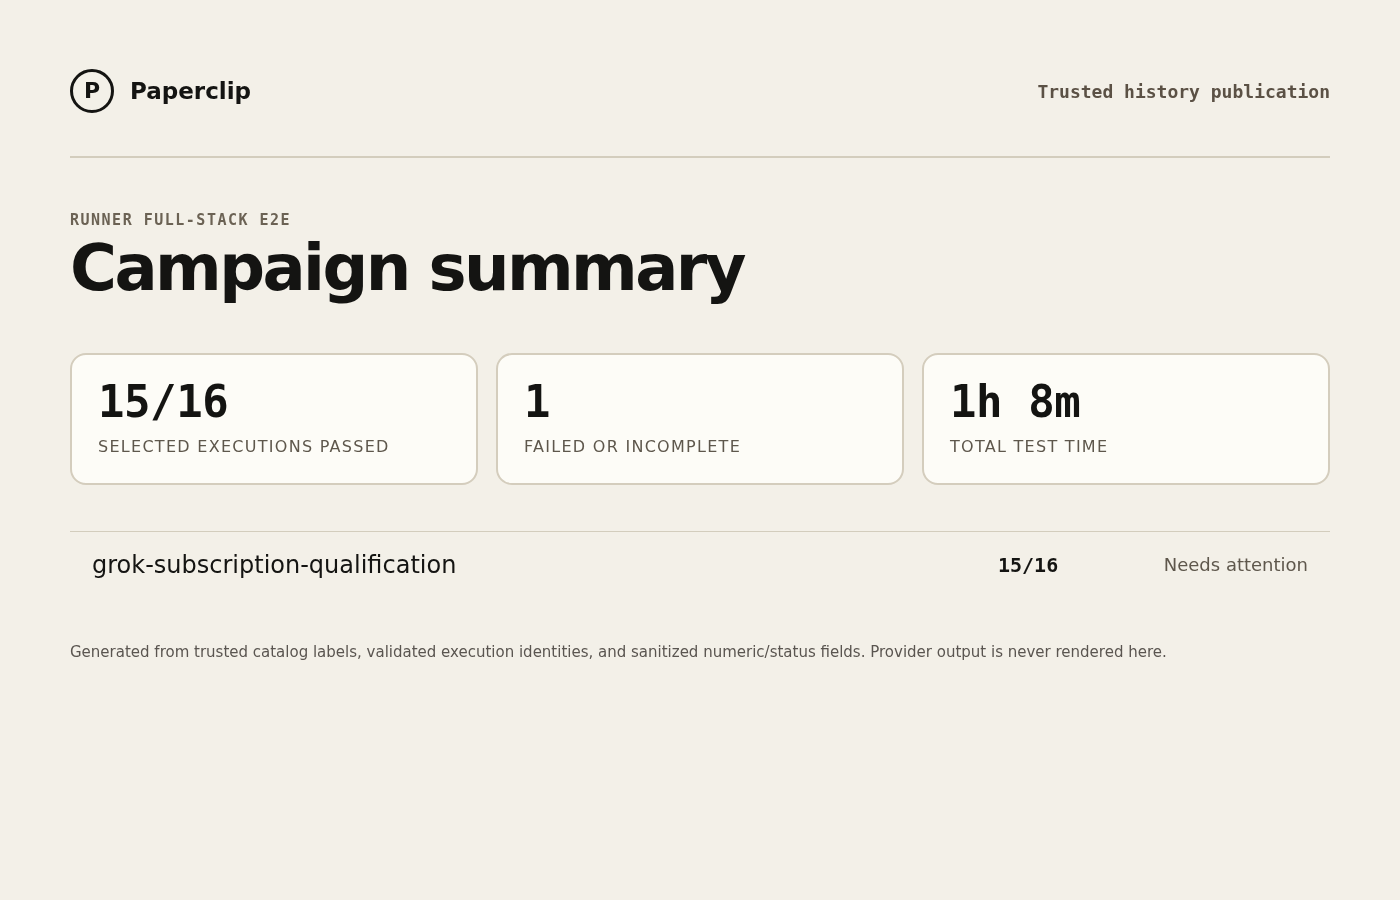 The height and width of the screenshot is (900, 1400). Describe the element at coordinates (275, 565) in the screenshot. I see `campaign-name: grok-subscription-qualification` at that location.